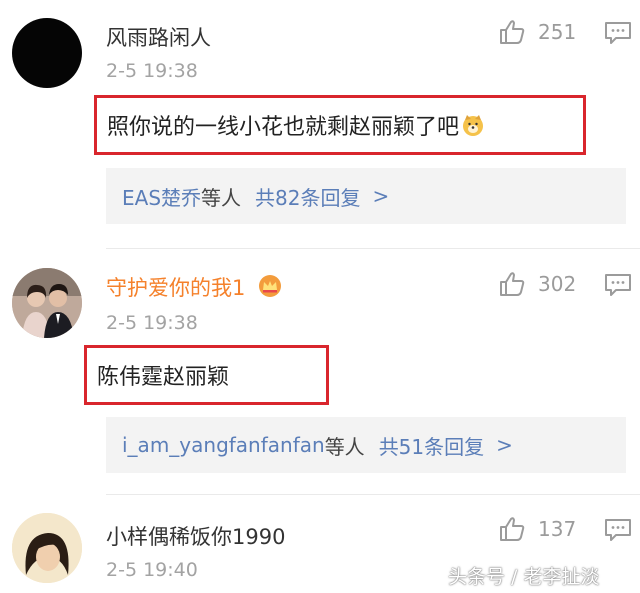 The image size is (640, 593). I want to click on comment-content: 照你说的一线小花也就剩赵丽颖了吧, so click(340, 125).